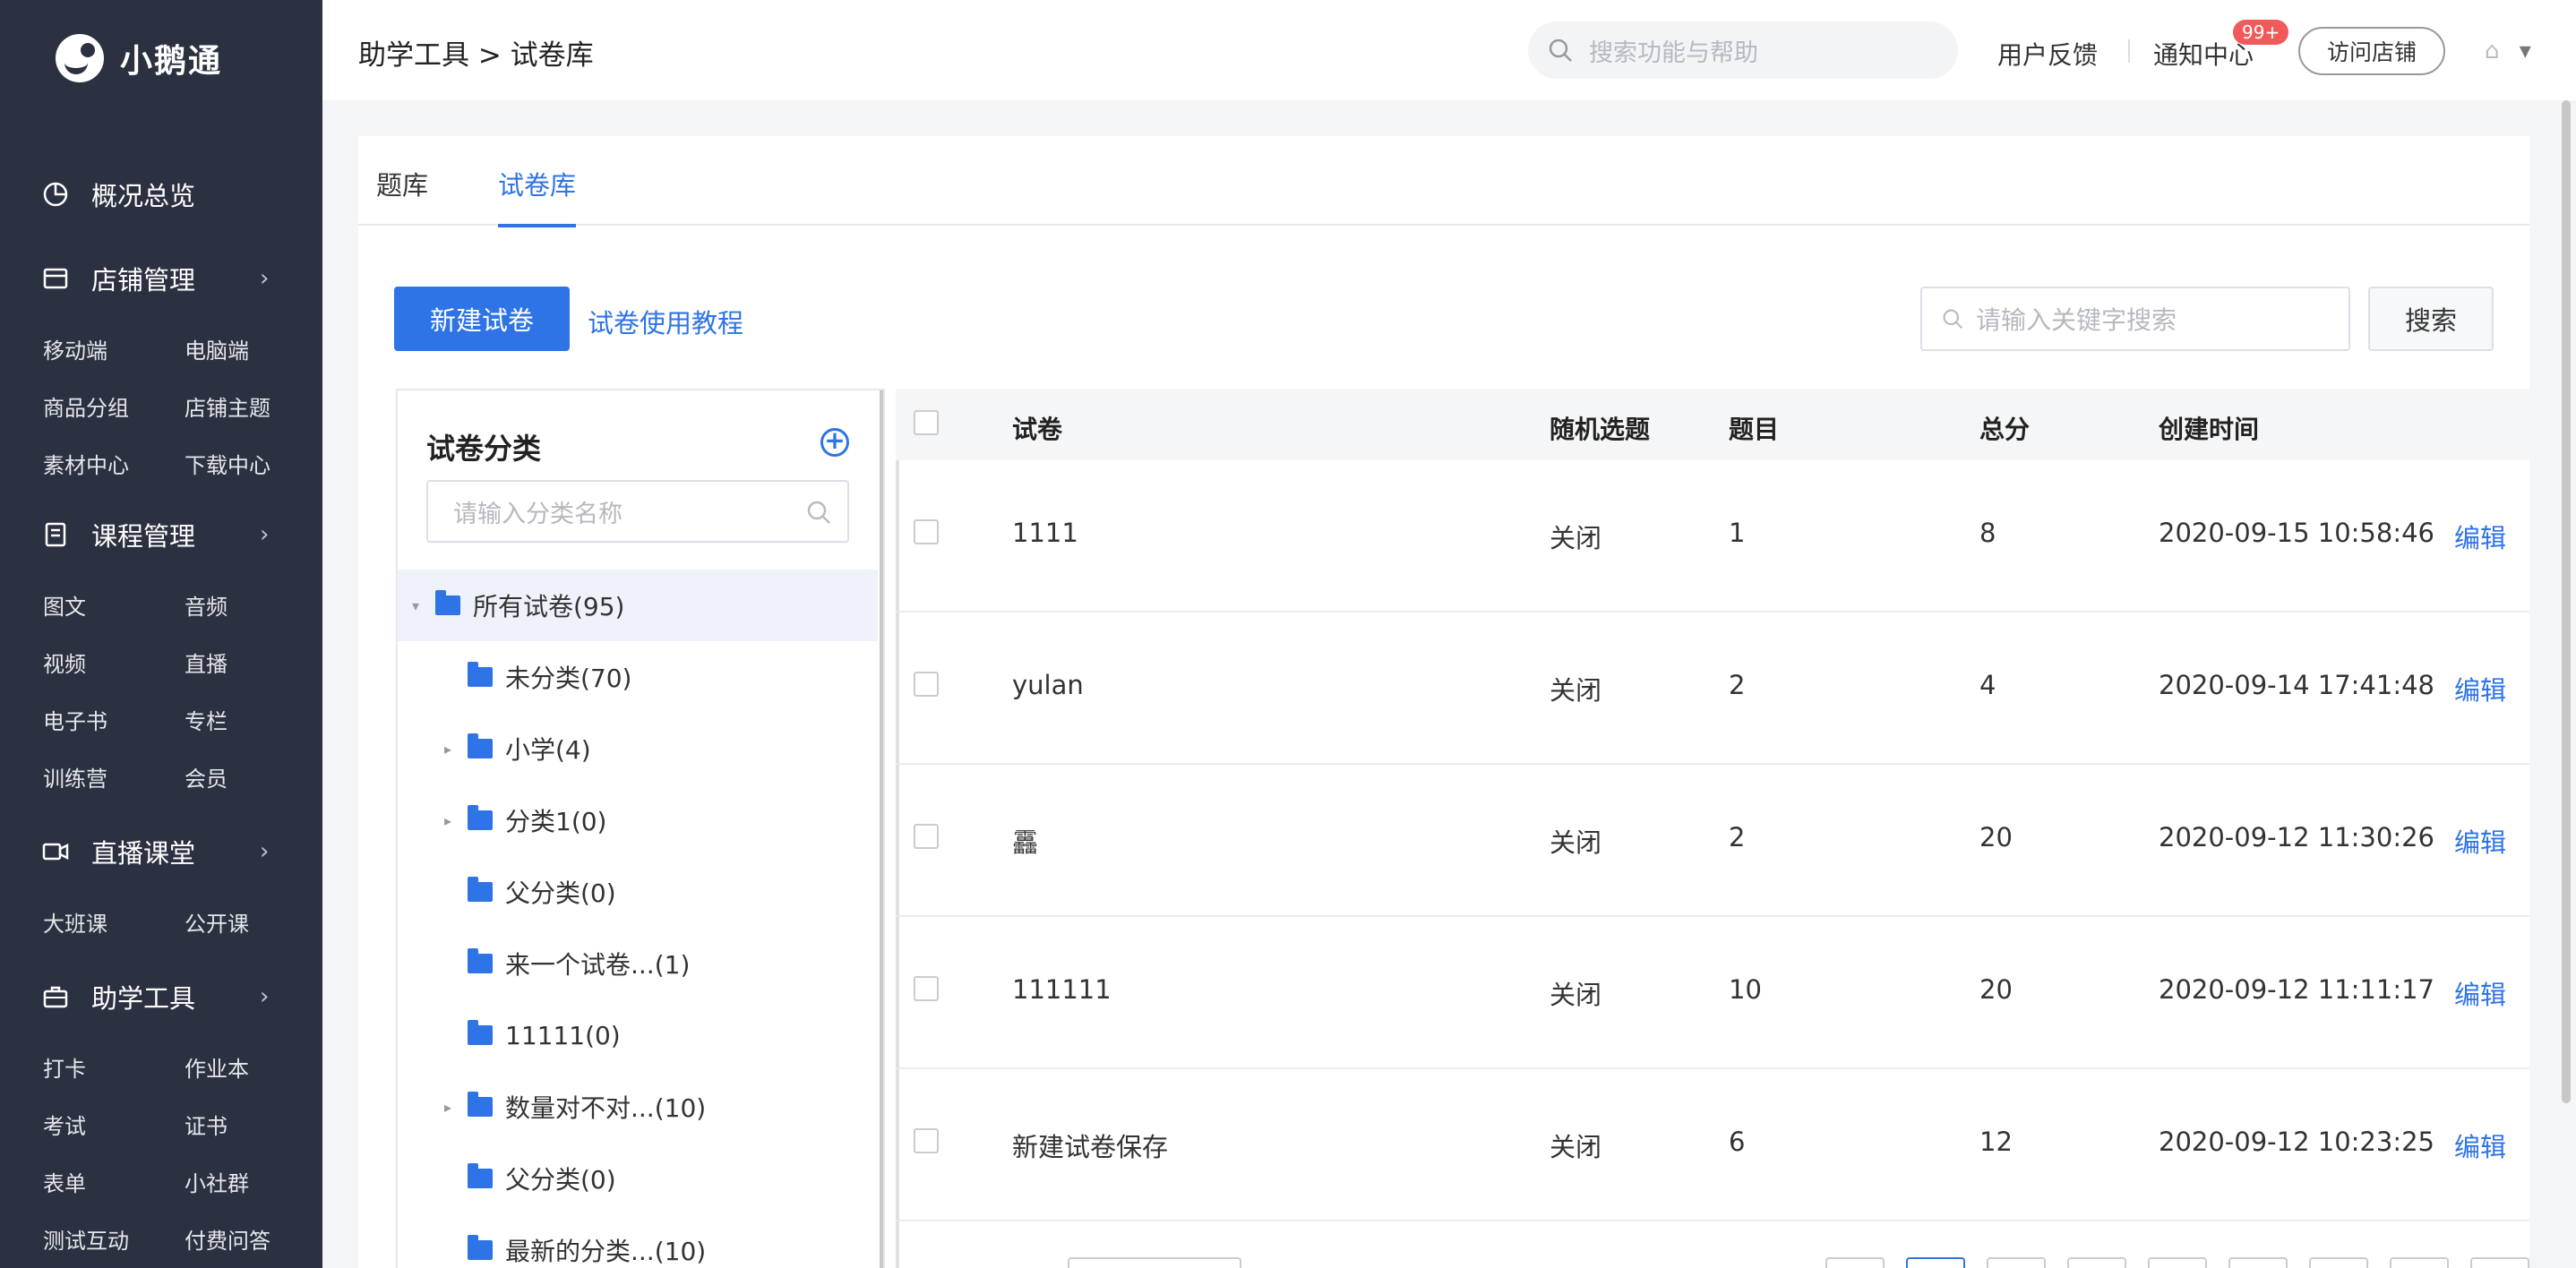  What do you see at coordinates (206, 719) in the screenshot?
I see `sidebar-item: 专栏` at bounding box center [206, 719].